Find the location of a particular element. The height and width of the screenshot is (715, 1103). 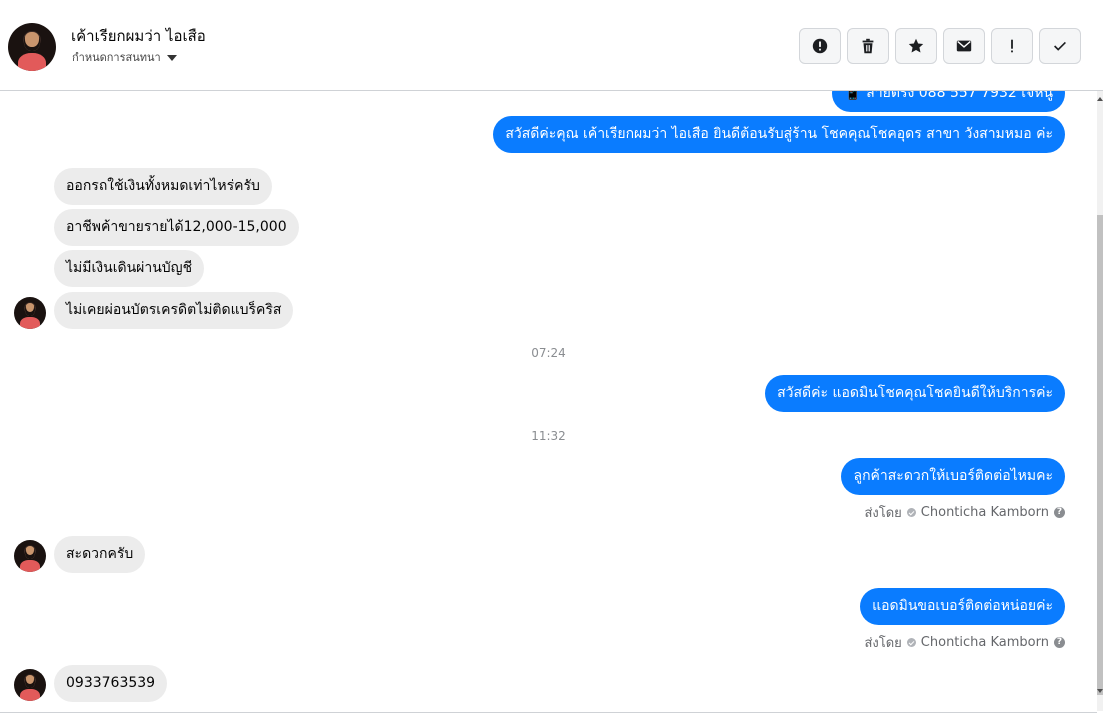

scrollbar-thumb is located at coordinates (1100, 455).